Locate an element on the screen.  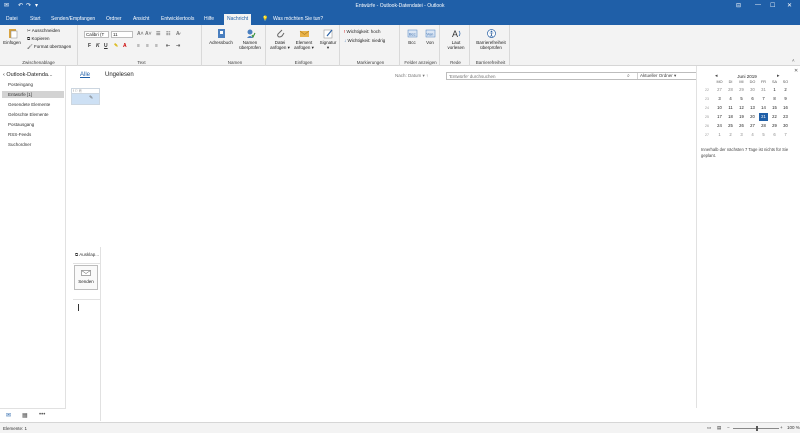
calendar-day: 11 is located at coordinates (730, 108).